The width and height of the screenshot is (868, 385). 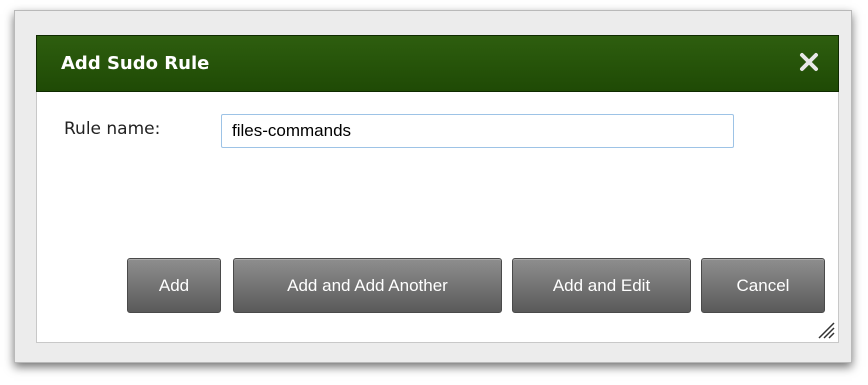 What do you see at coordinates (477, 131) in the screenshot?
I see `rule-name-input` at bounding box center [477, 131].